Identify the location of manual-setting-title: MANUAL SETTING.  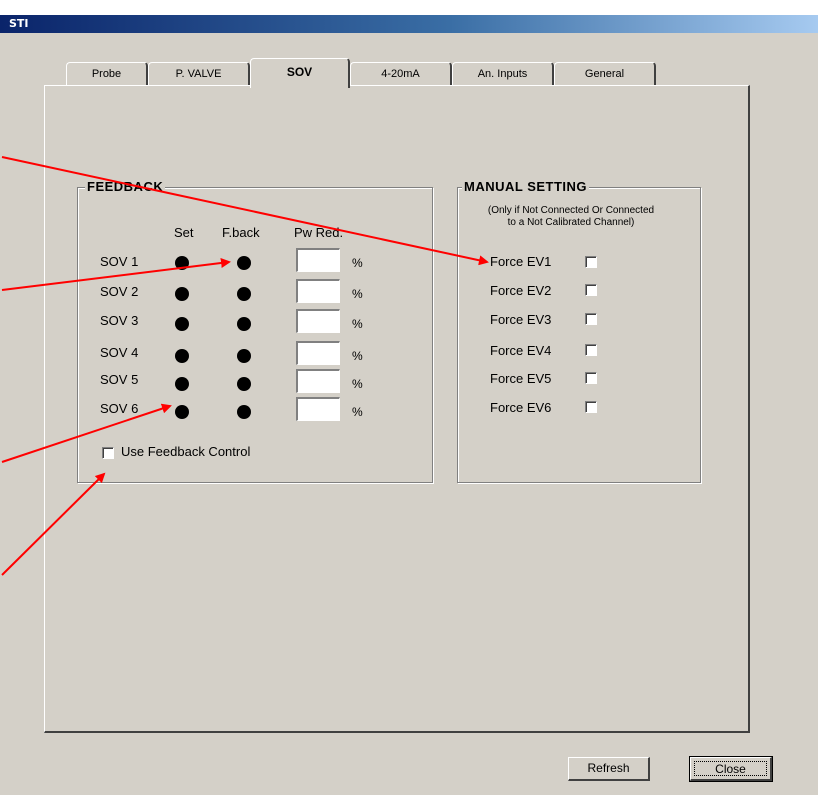
(526, 186).